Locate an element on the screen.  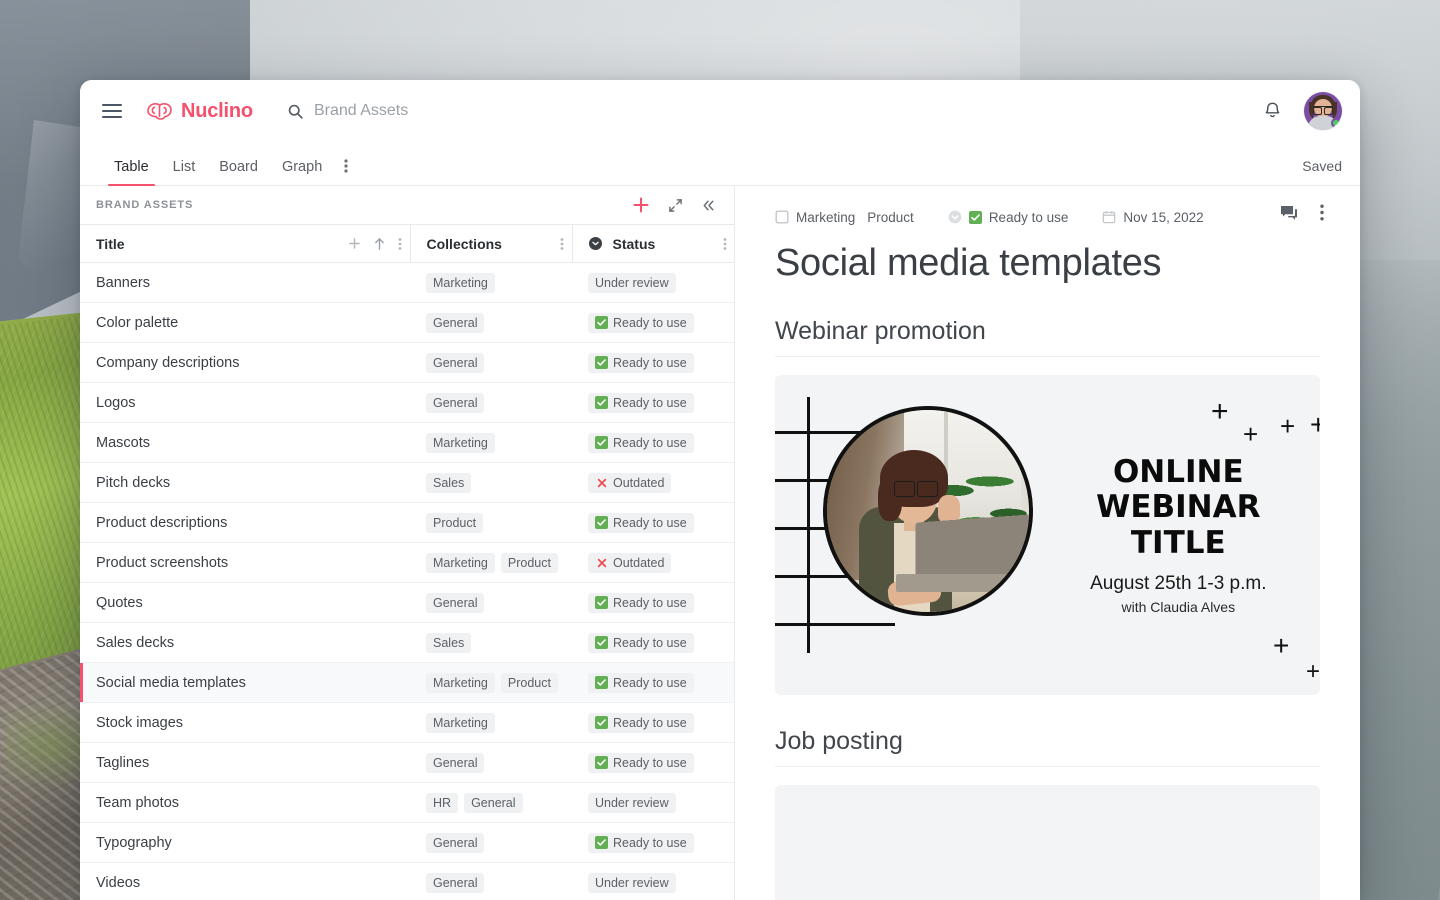
row-title: Mascots is located at coordinates (245, 443).